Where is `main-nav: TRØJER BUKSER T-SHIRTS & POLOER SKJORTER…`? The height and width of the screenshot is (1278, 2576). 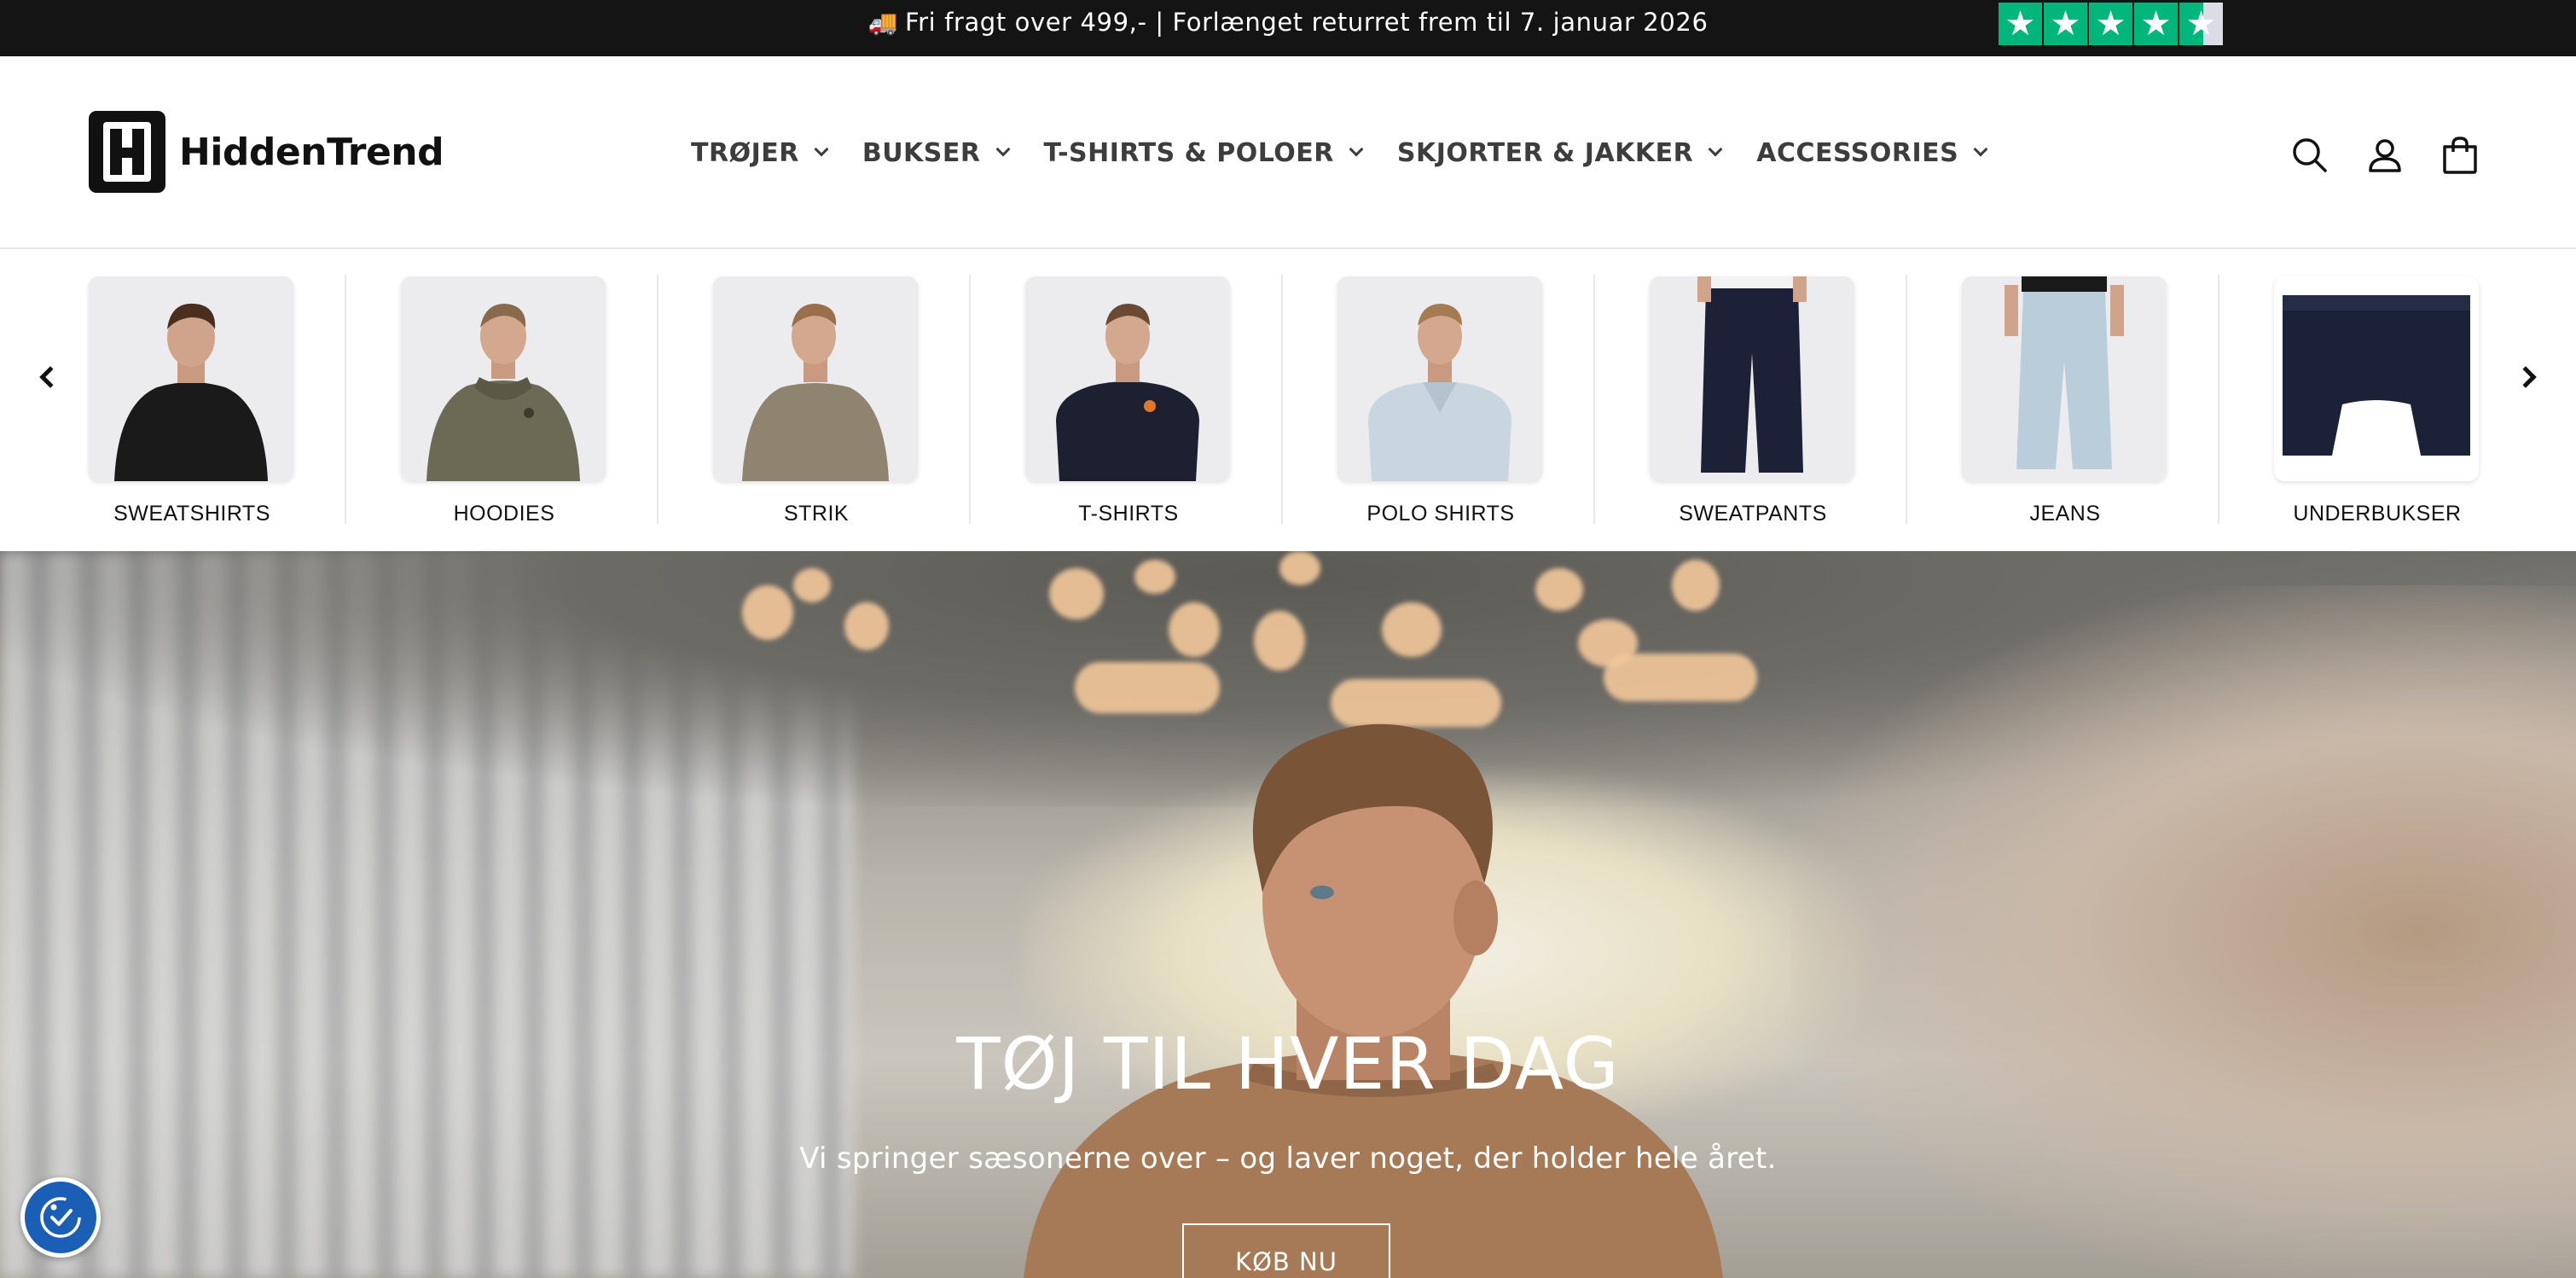
main-nav: TRØJER BUKSER T-SHIRTS & POLOER SKJORTER… is located at coordinates (1356, 152).